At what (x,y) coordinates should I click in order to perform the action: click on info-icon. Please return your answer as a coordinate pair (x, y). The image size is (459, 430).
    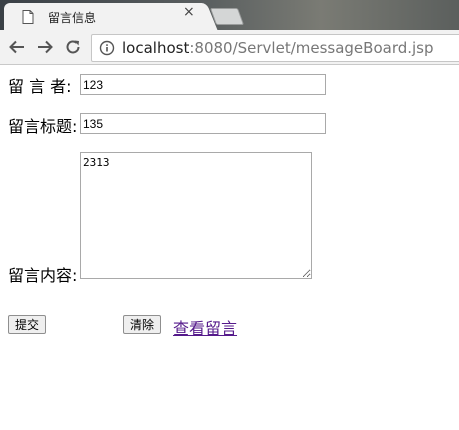
    Looking at the image, I should click on (107, 48).